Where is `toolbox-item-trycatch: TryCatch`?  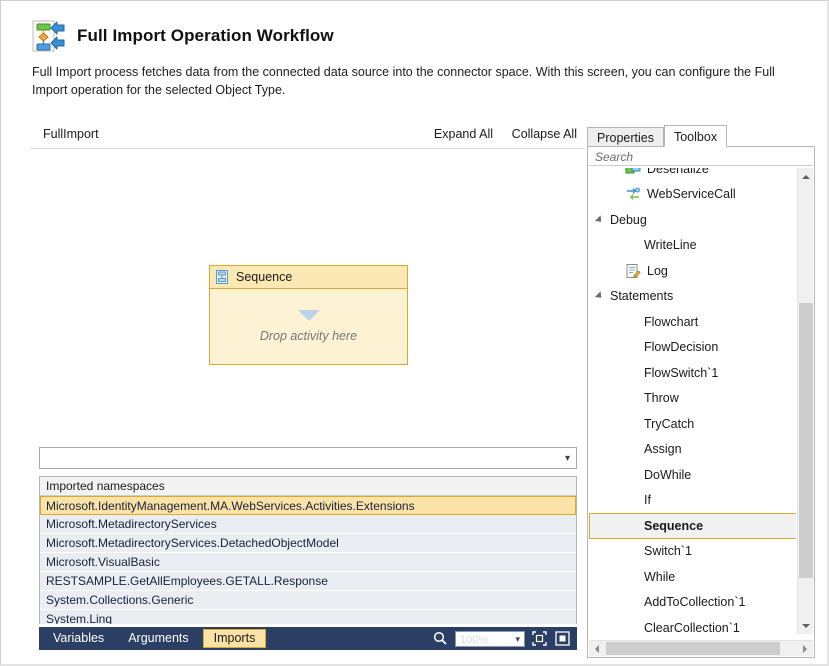 toolbox-item-trycatch: TryCatch is located at coordinates (692, 424).